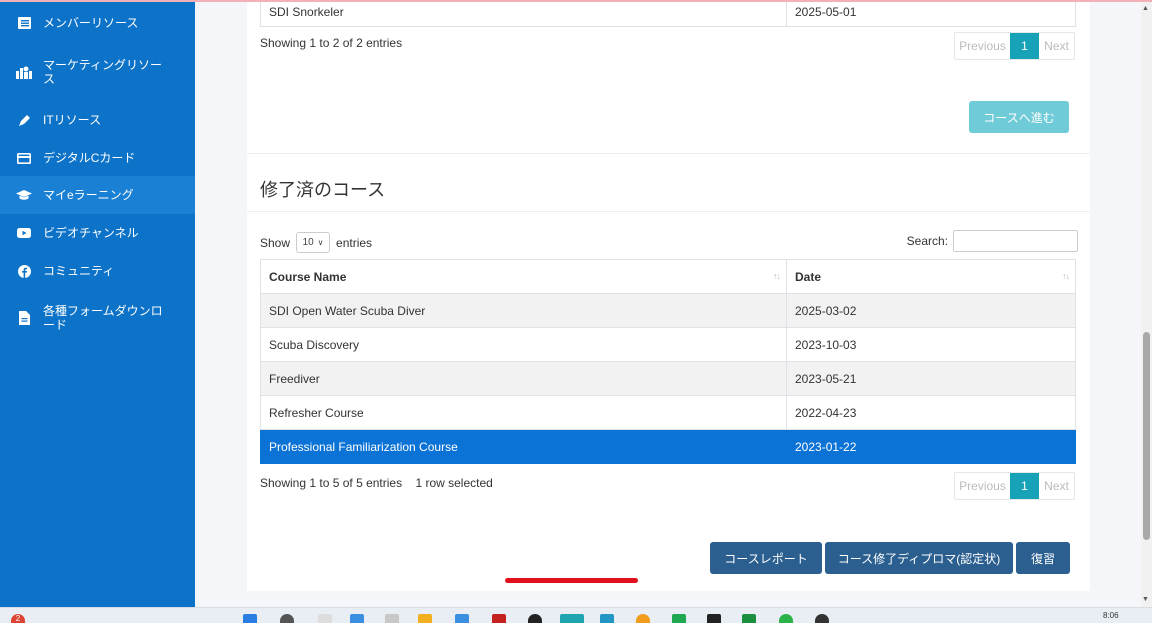  What do you see at coordinates (18, 618) in the screenshot?
I see `notification-badge: 2` at bounding box center [18, 618].